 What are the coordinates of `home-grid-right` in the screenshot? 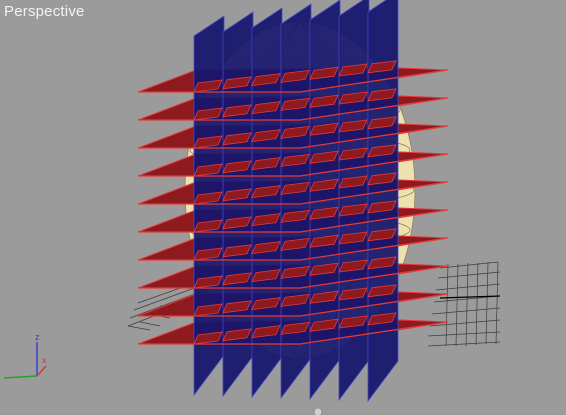 It's located at (464, 304).